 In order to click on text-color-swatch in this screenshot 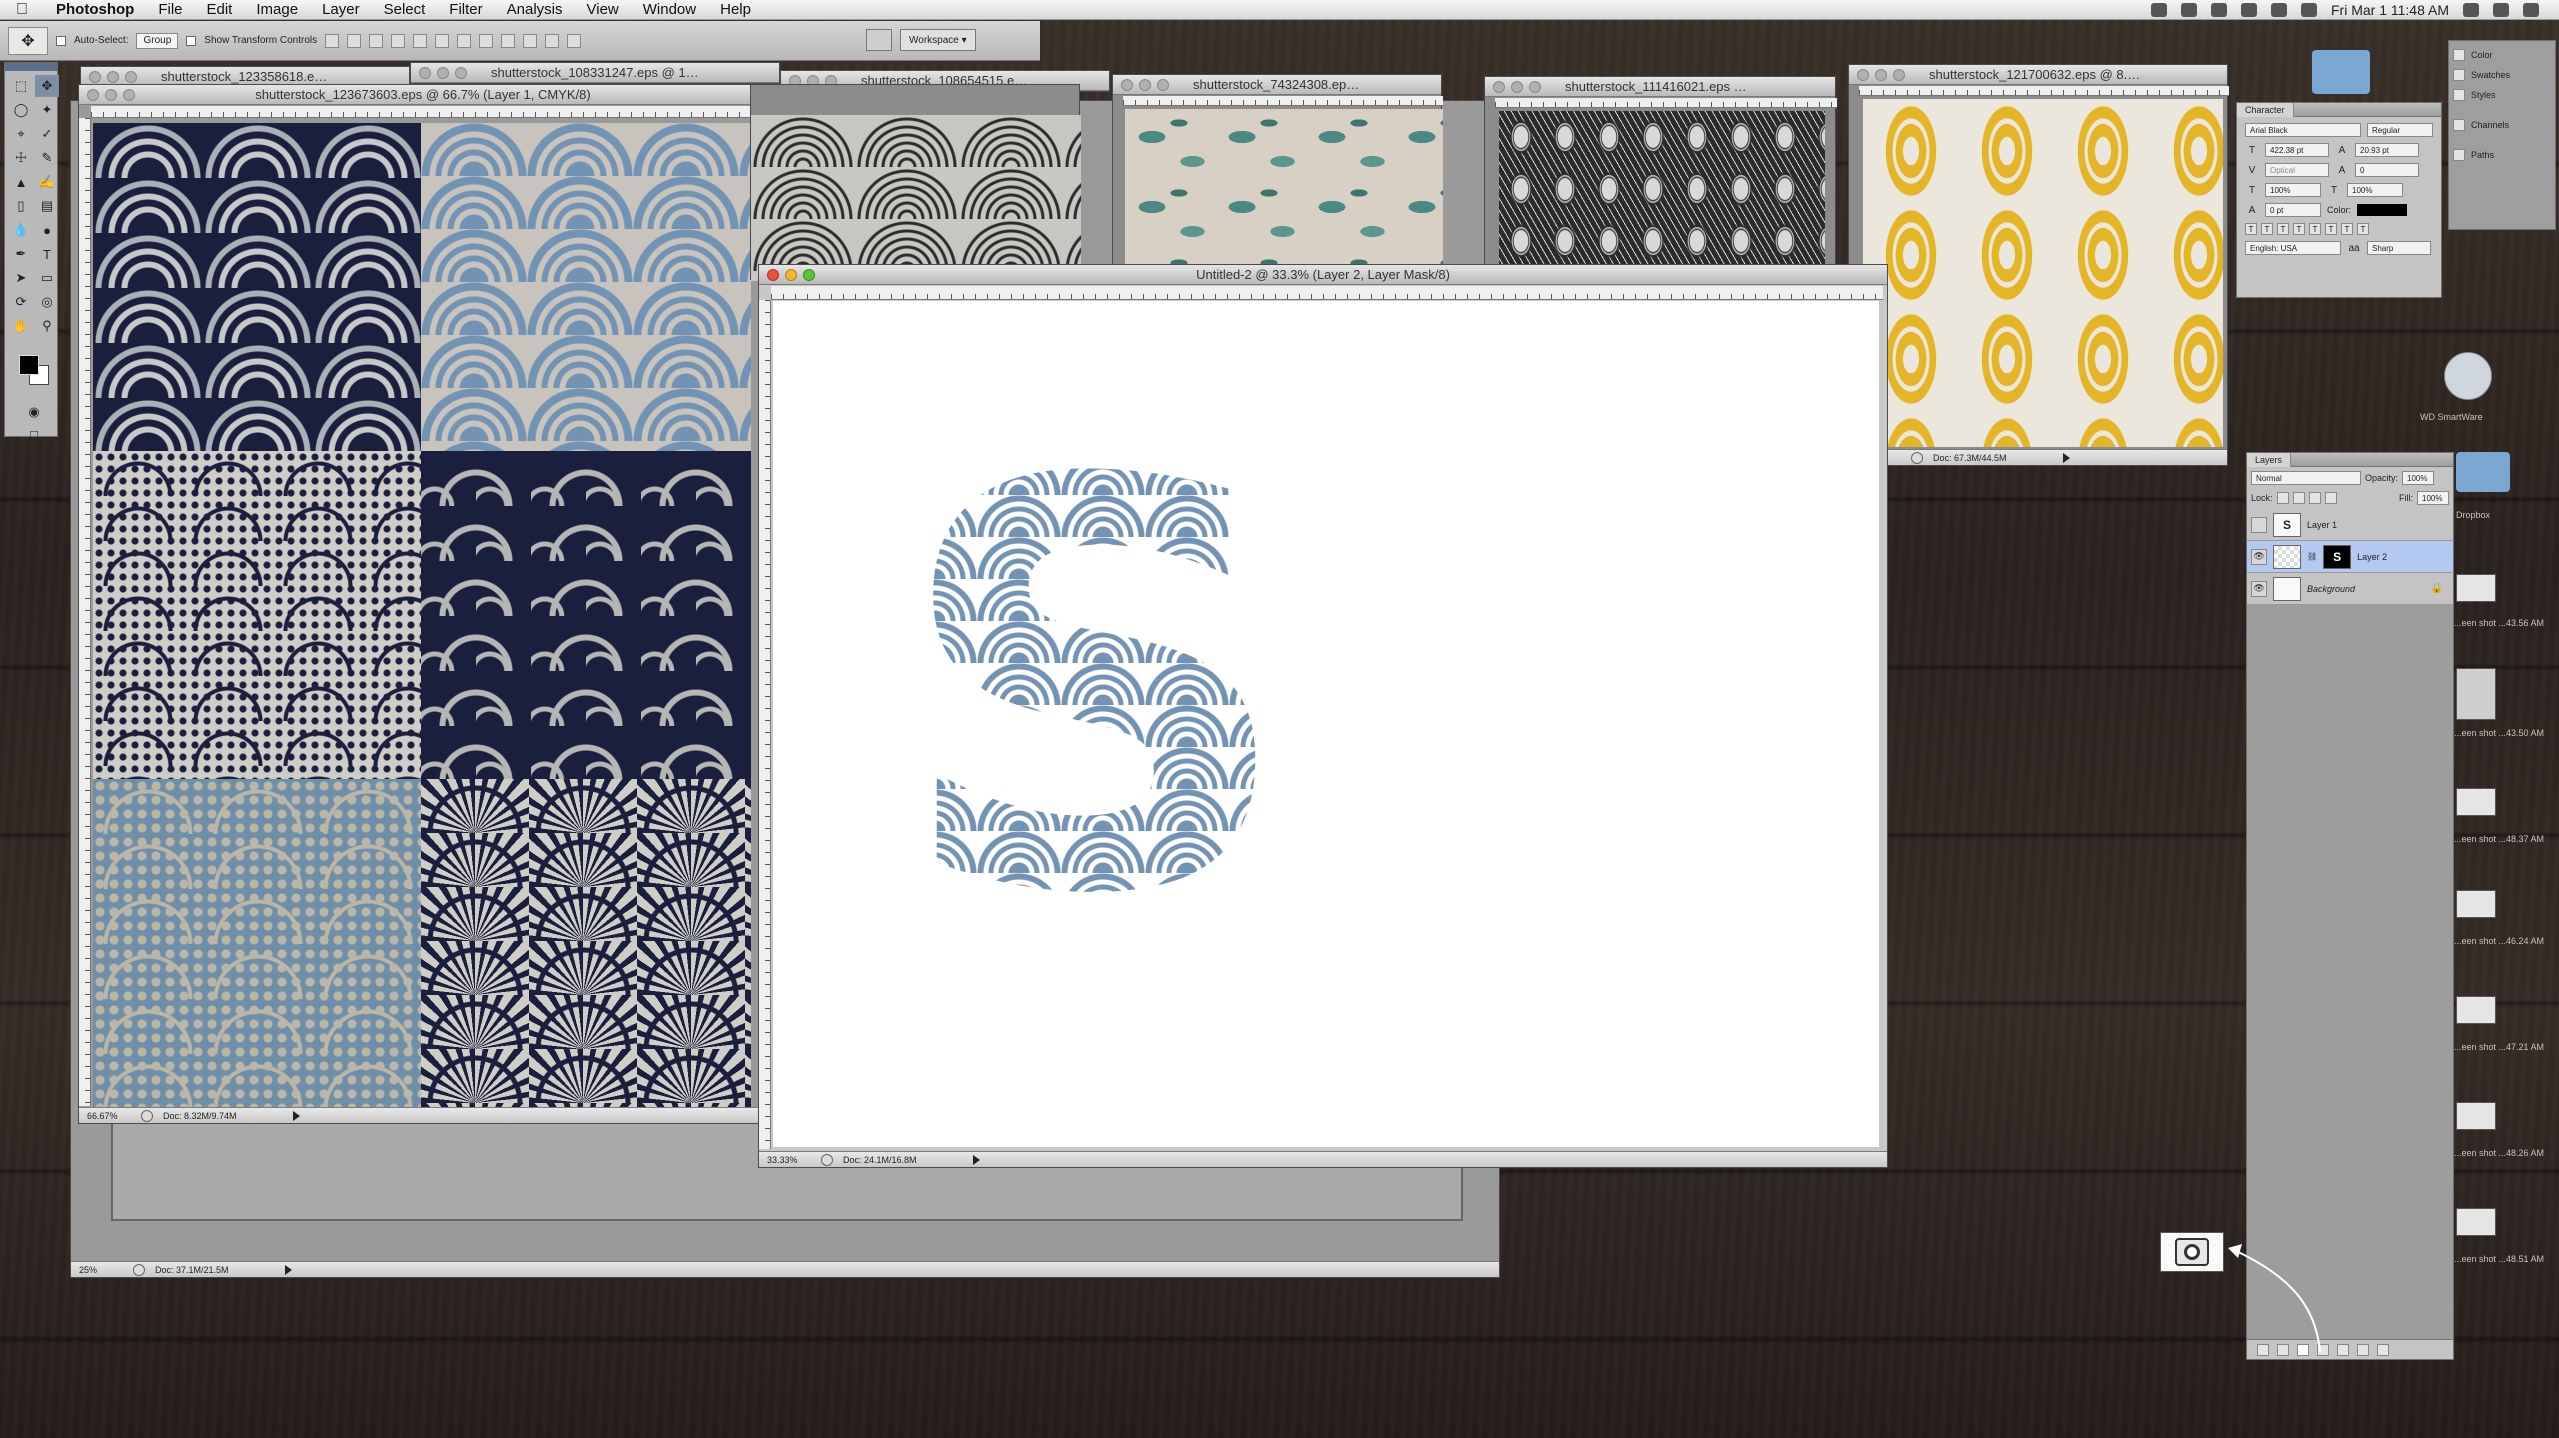, I will do `click(2382, 210)`.